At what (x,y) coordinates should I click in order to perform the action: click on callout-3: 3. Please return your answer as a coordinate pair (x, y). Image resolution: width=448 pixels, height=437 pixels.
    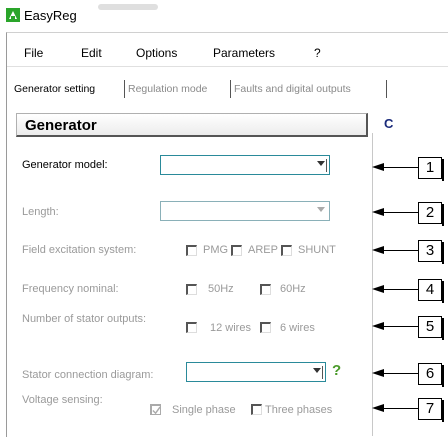
    Looking at the image, I should click on (430, 251).